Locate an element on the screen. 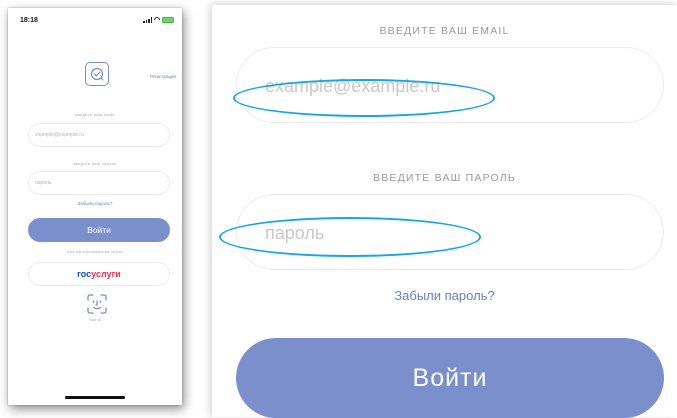 The width and height of the screenshot is (677, 418). wifi-icon is located at coordinates (157, 20).